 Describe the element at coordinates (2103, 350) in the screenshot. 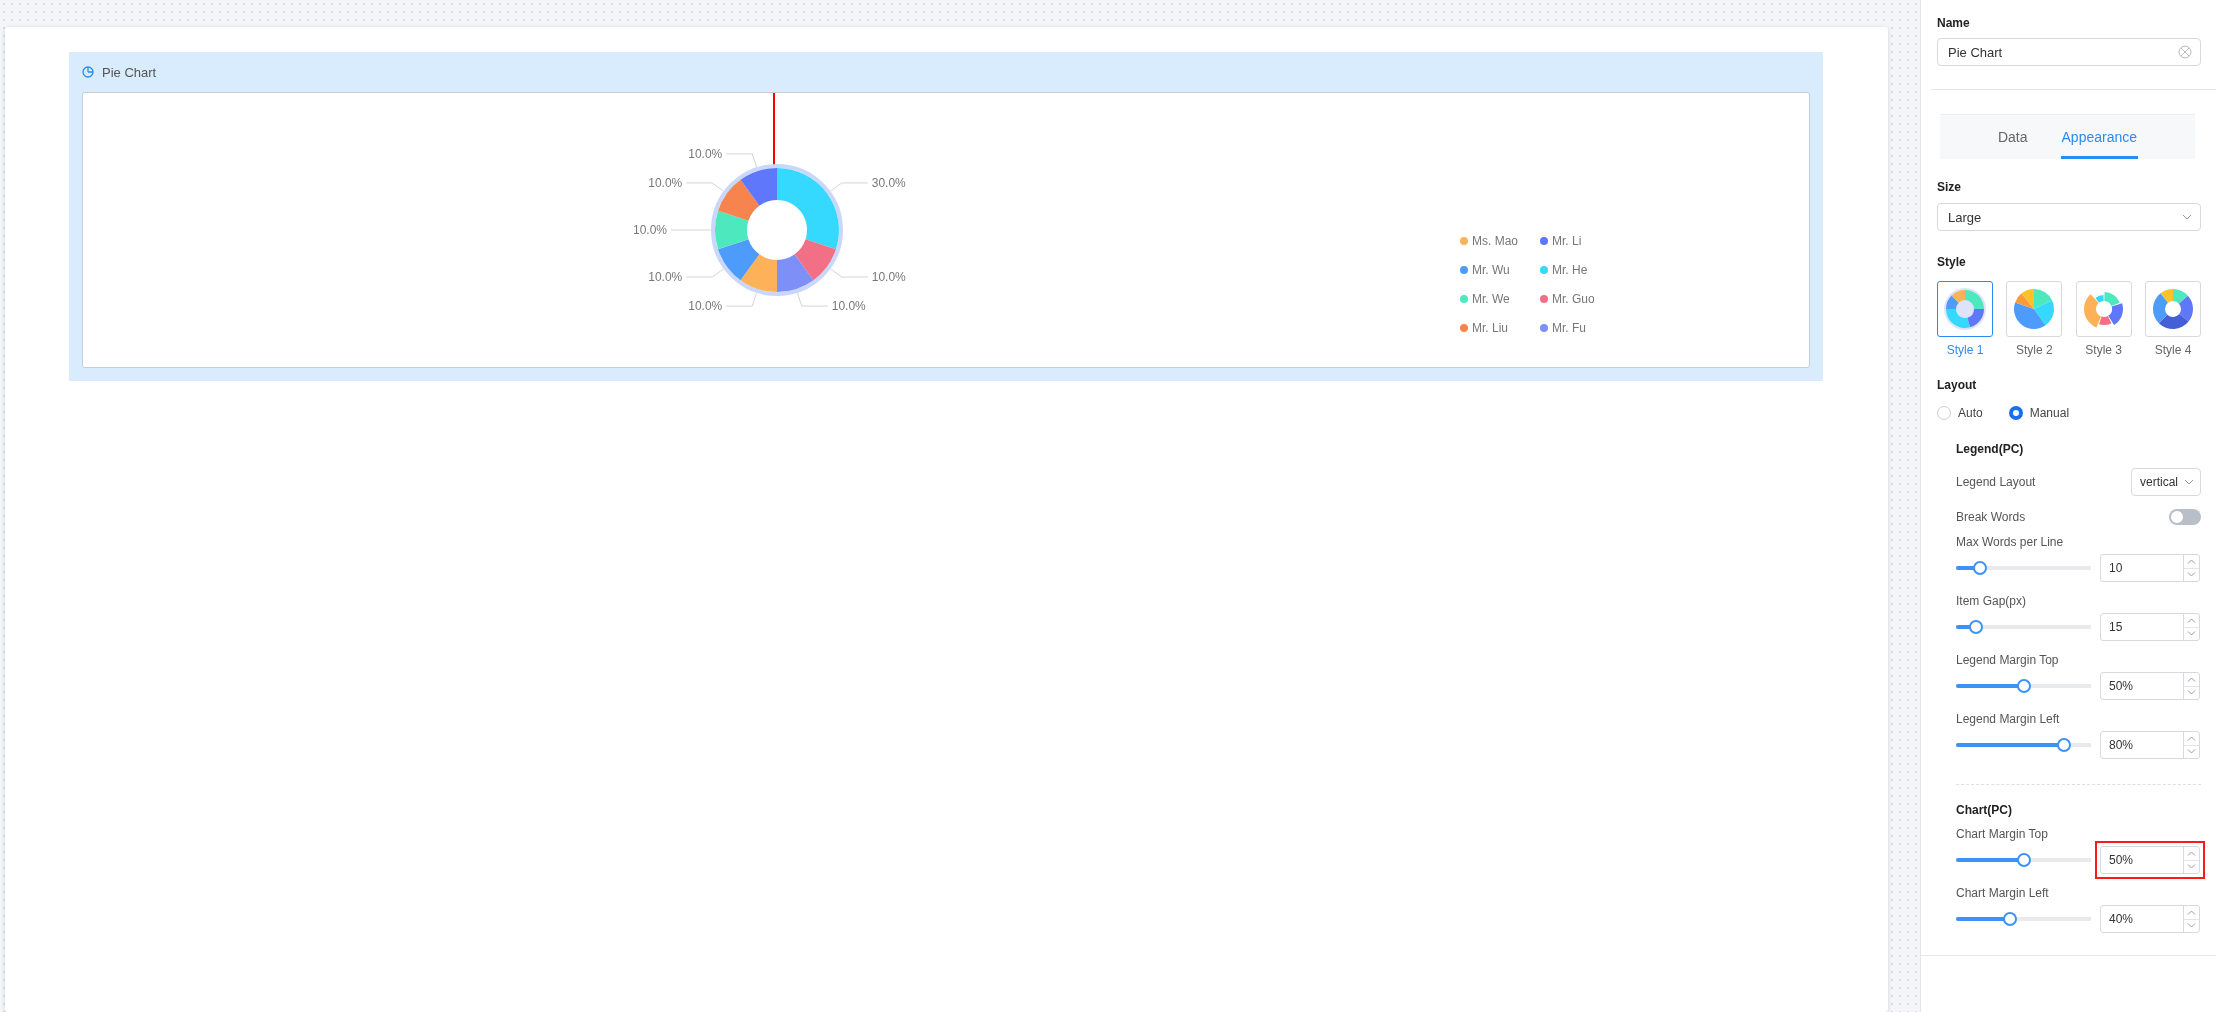

I see `style-label: Style 3` at that location.